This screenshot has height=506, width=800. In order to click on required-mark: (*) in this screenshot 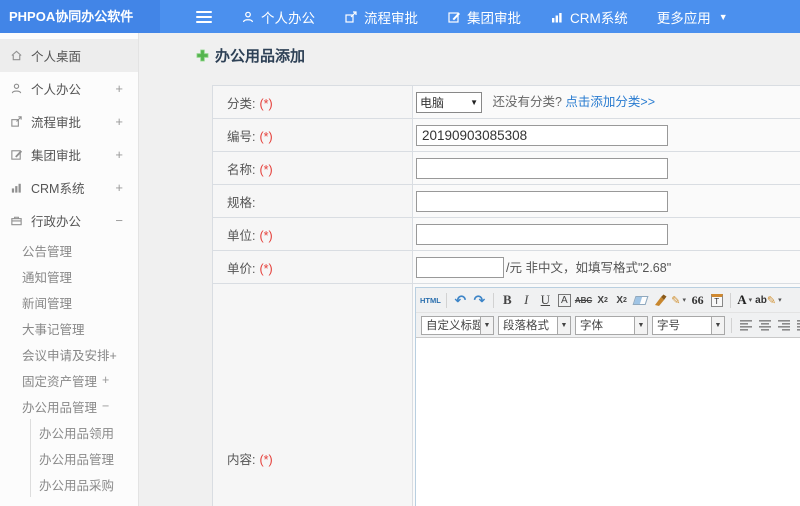, I will do `click(266, 235)`.